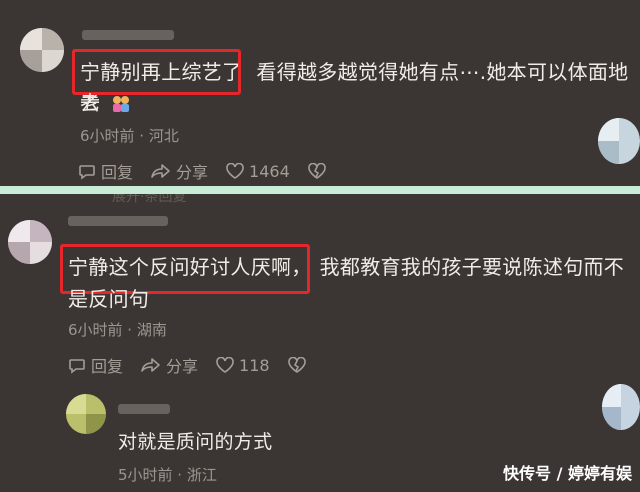 This screenshot has height=492, width=640. I want to click on comment-continuation: 我都教育我的孩子要说陈述句而不, so click(472, 267).